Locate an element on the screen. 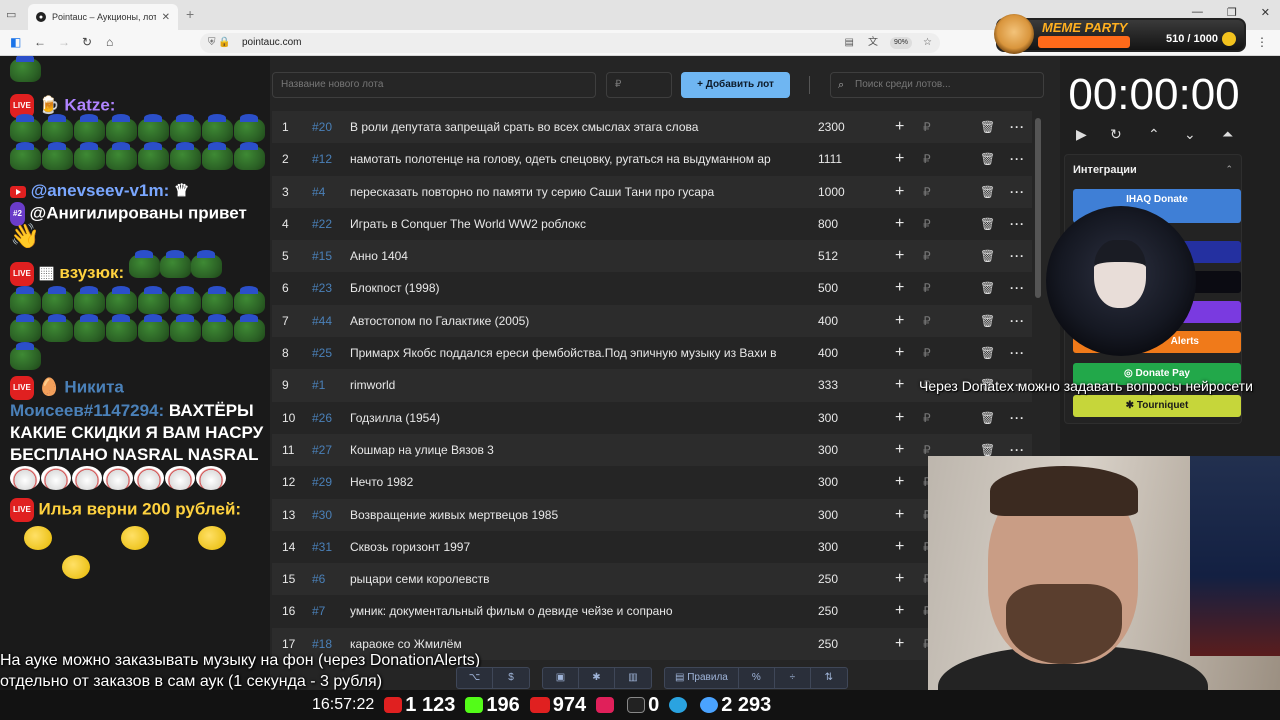 The height and width of the screenshot is (720, 1280). lot-amount: 1000 is located at coordinates (831, 192).